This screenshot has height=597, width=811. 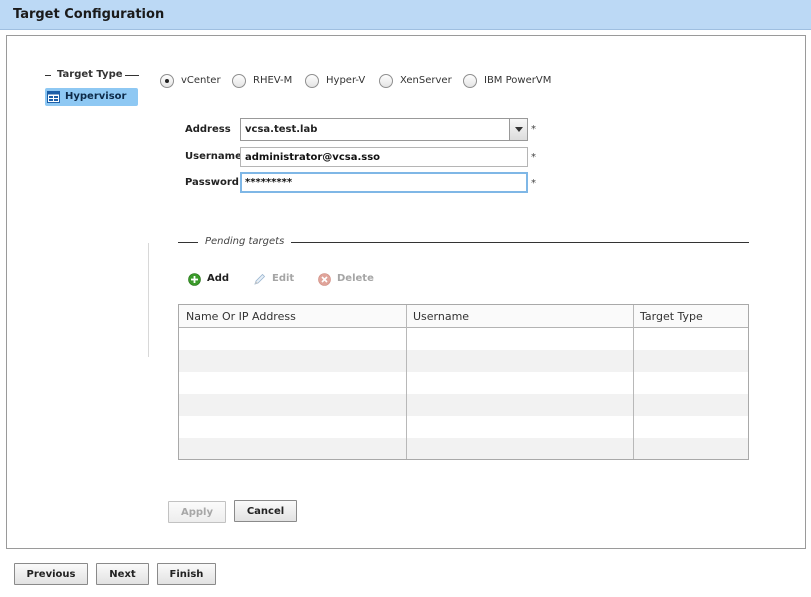 What do you see at coordinates (405, 15) in the screenshot?
I see `title-bar: Target Configuration` at bounding box center [405, 15].